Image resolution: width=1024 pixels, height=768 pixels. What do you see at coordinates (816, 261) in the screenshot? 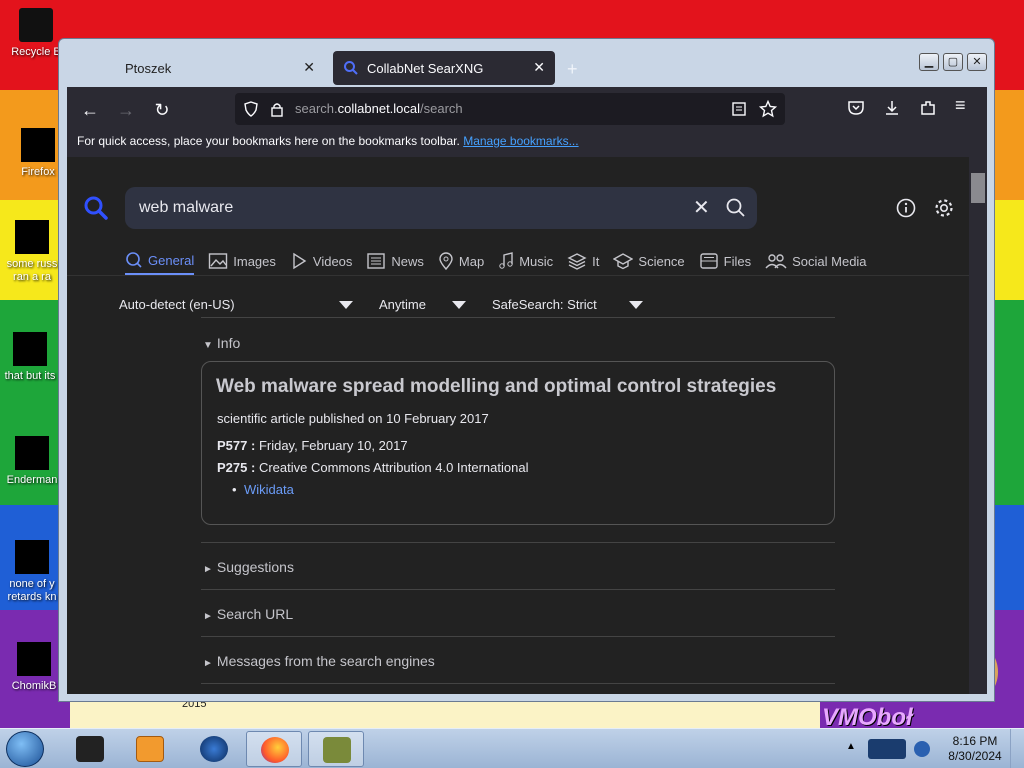
I see `tab-social-media: Social Media` at bounding box center [816, 261].